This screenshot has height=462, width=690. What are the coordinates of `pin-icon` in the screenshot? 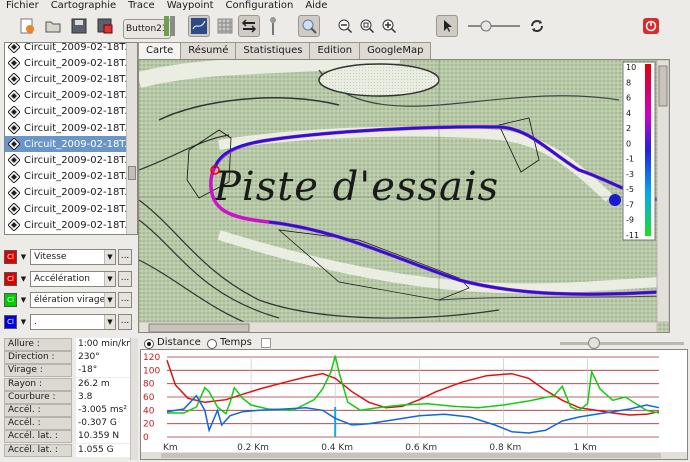 It's located at (273, 26).